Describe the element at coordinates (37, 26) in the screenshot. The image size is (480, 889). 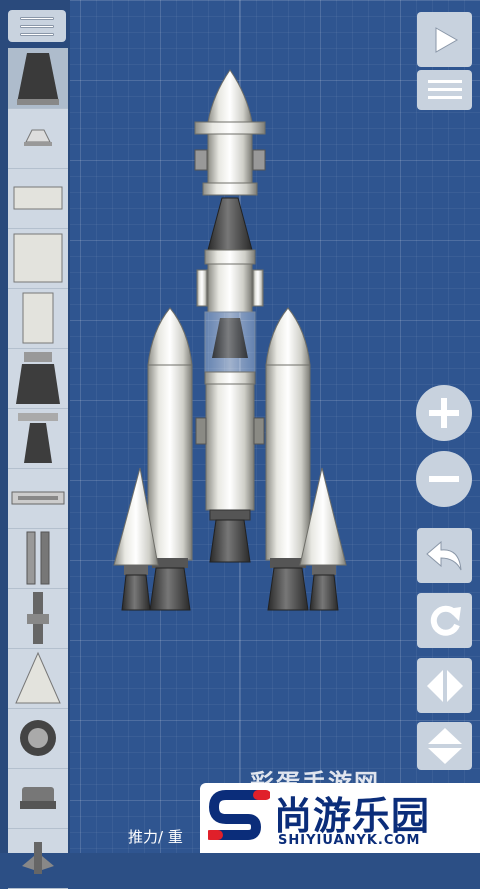
I see `hamburger-icon` at that location.